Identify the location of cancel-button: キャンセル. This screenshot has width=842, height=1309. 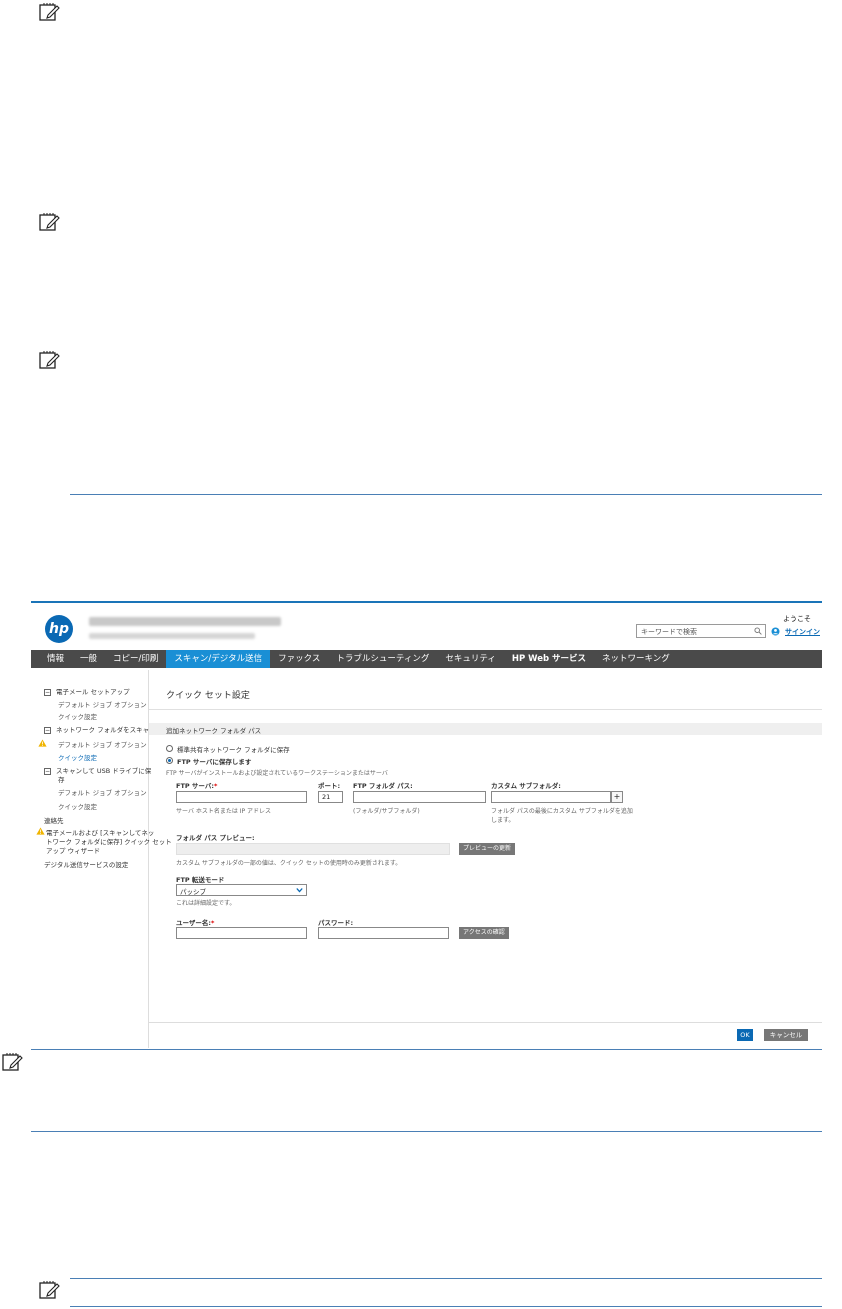
(786, 1035).